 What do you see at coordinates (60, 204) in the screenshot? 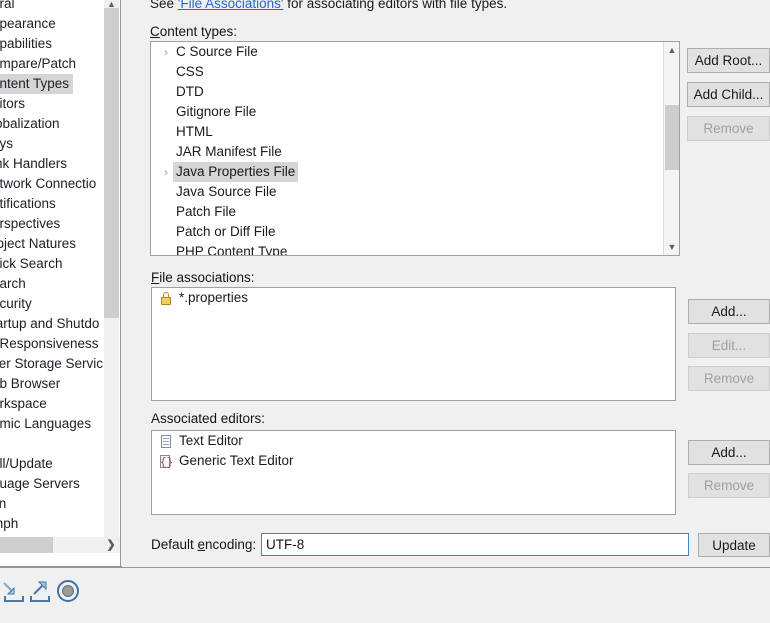
I see `sidebar-item: otifications` at bounding box center [60, 204].